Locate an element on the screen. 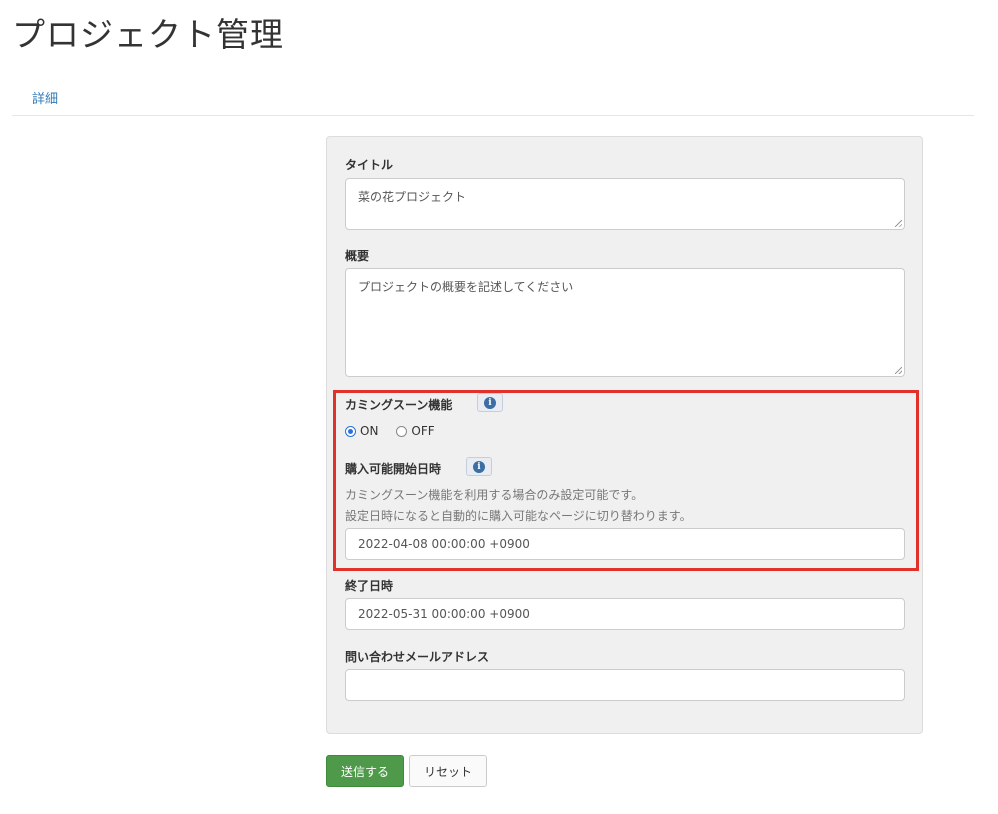 Image resolution: width=998 pixels, height=814 pixels. purchase-start-help-2: 設定日時になると自動的に購入可能なページに切り替わります。 is located at coordinates (518, 516).